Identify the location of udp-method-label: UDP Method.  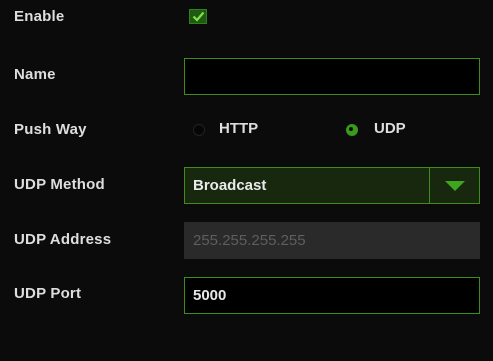
(59, 184).